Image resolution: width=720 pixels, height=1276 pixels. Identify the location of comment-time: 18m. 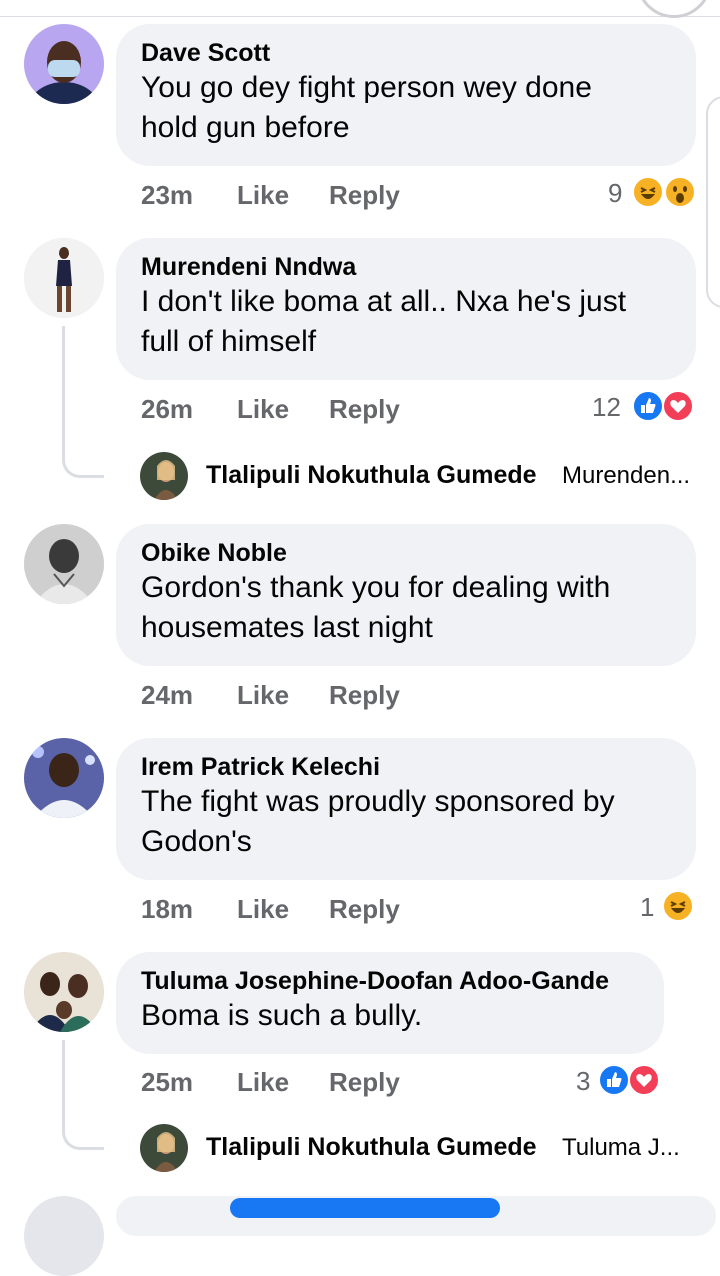
(167, 909).